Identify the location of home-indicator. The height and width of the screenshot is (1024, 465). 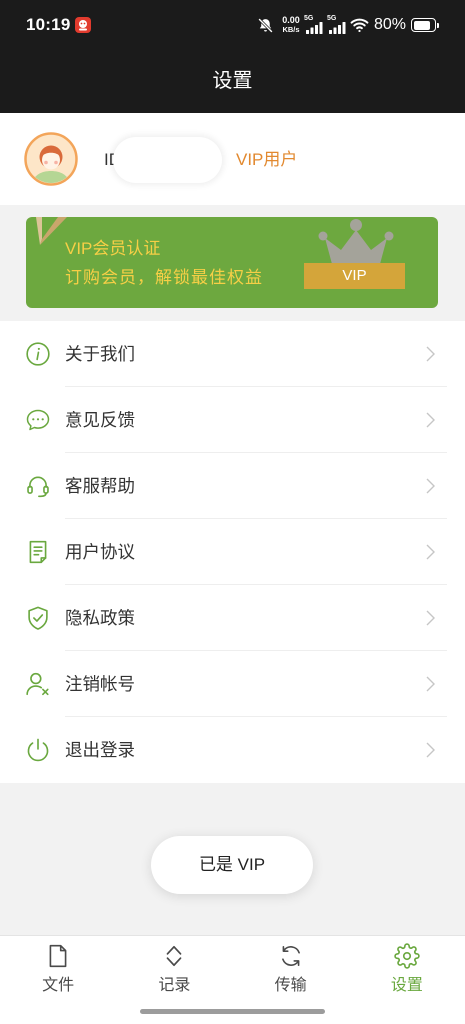
(232, 1011).